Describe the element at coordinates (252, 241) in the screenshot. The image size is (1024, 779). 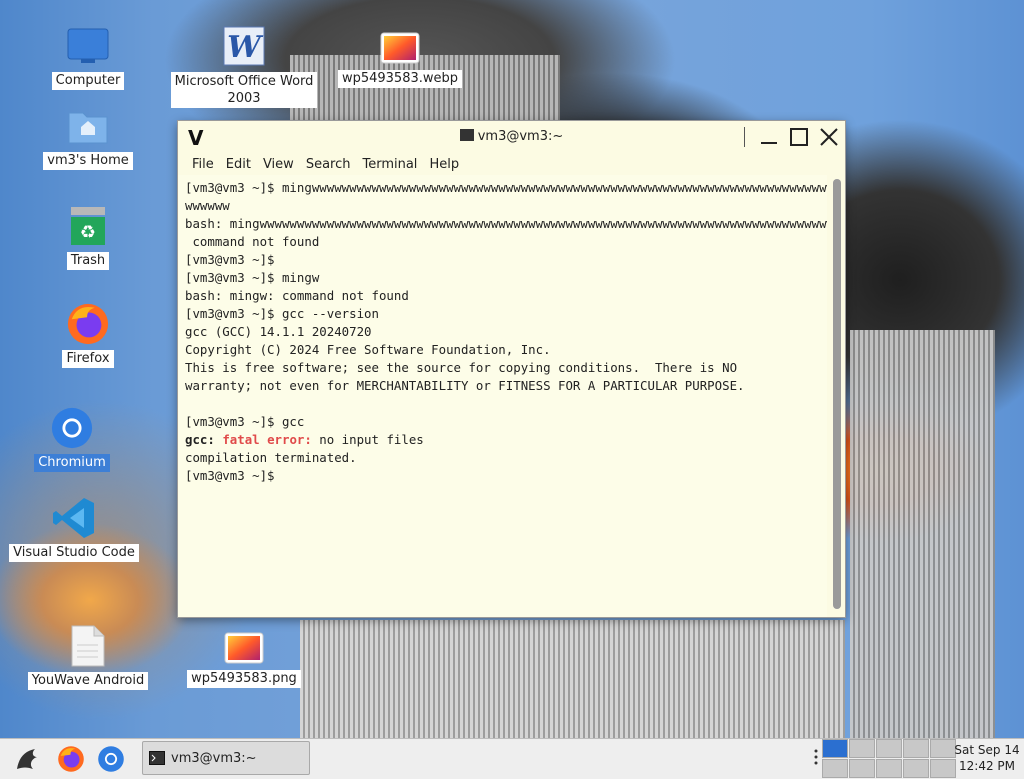
I see `terminal-line: command not found` at that location.